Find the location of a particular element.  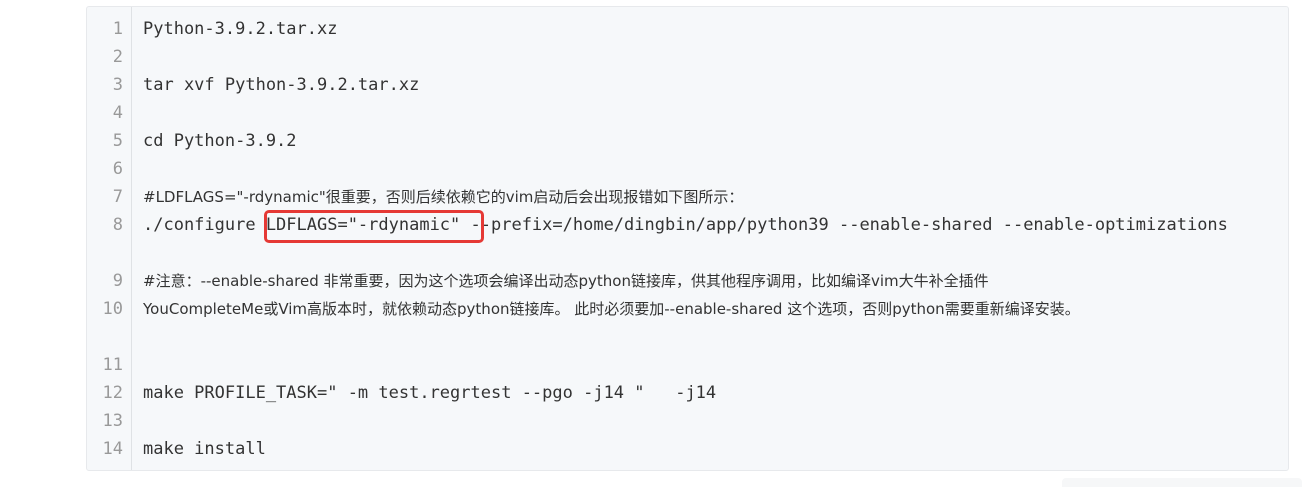

line-number: 6 is located at coordinates (117, 169).